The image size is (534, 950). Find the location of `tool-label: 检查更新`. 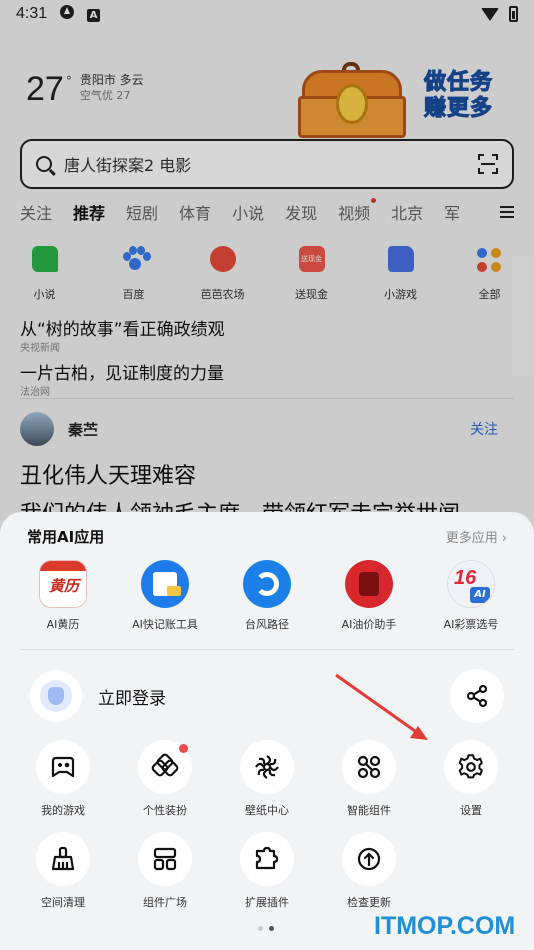

tool-label: 检查更新 is located at coordinates (369, 902).